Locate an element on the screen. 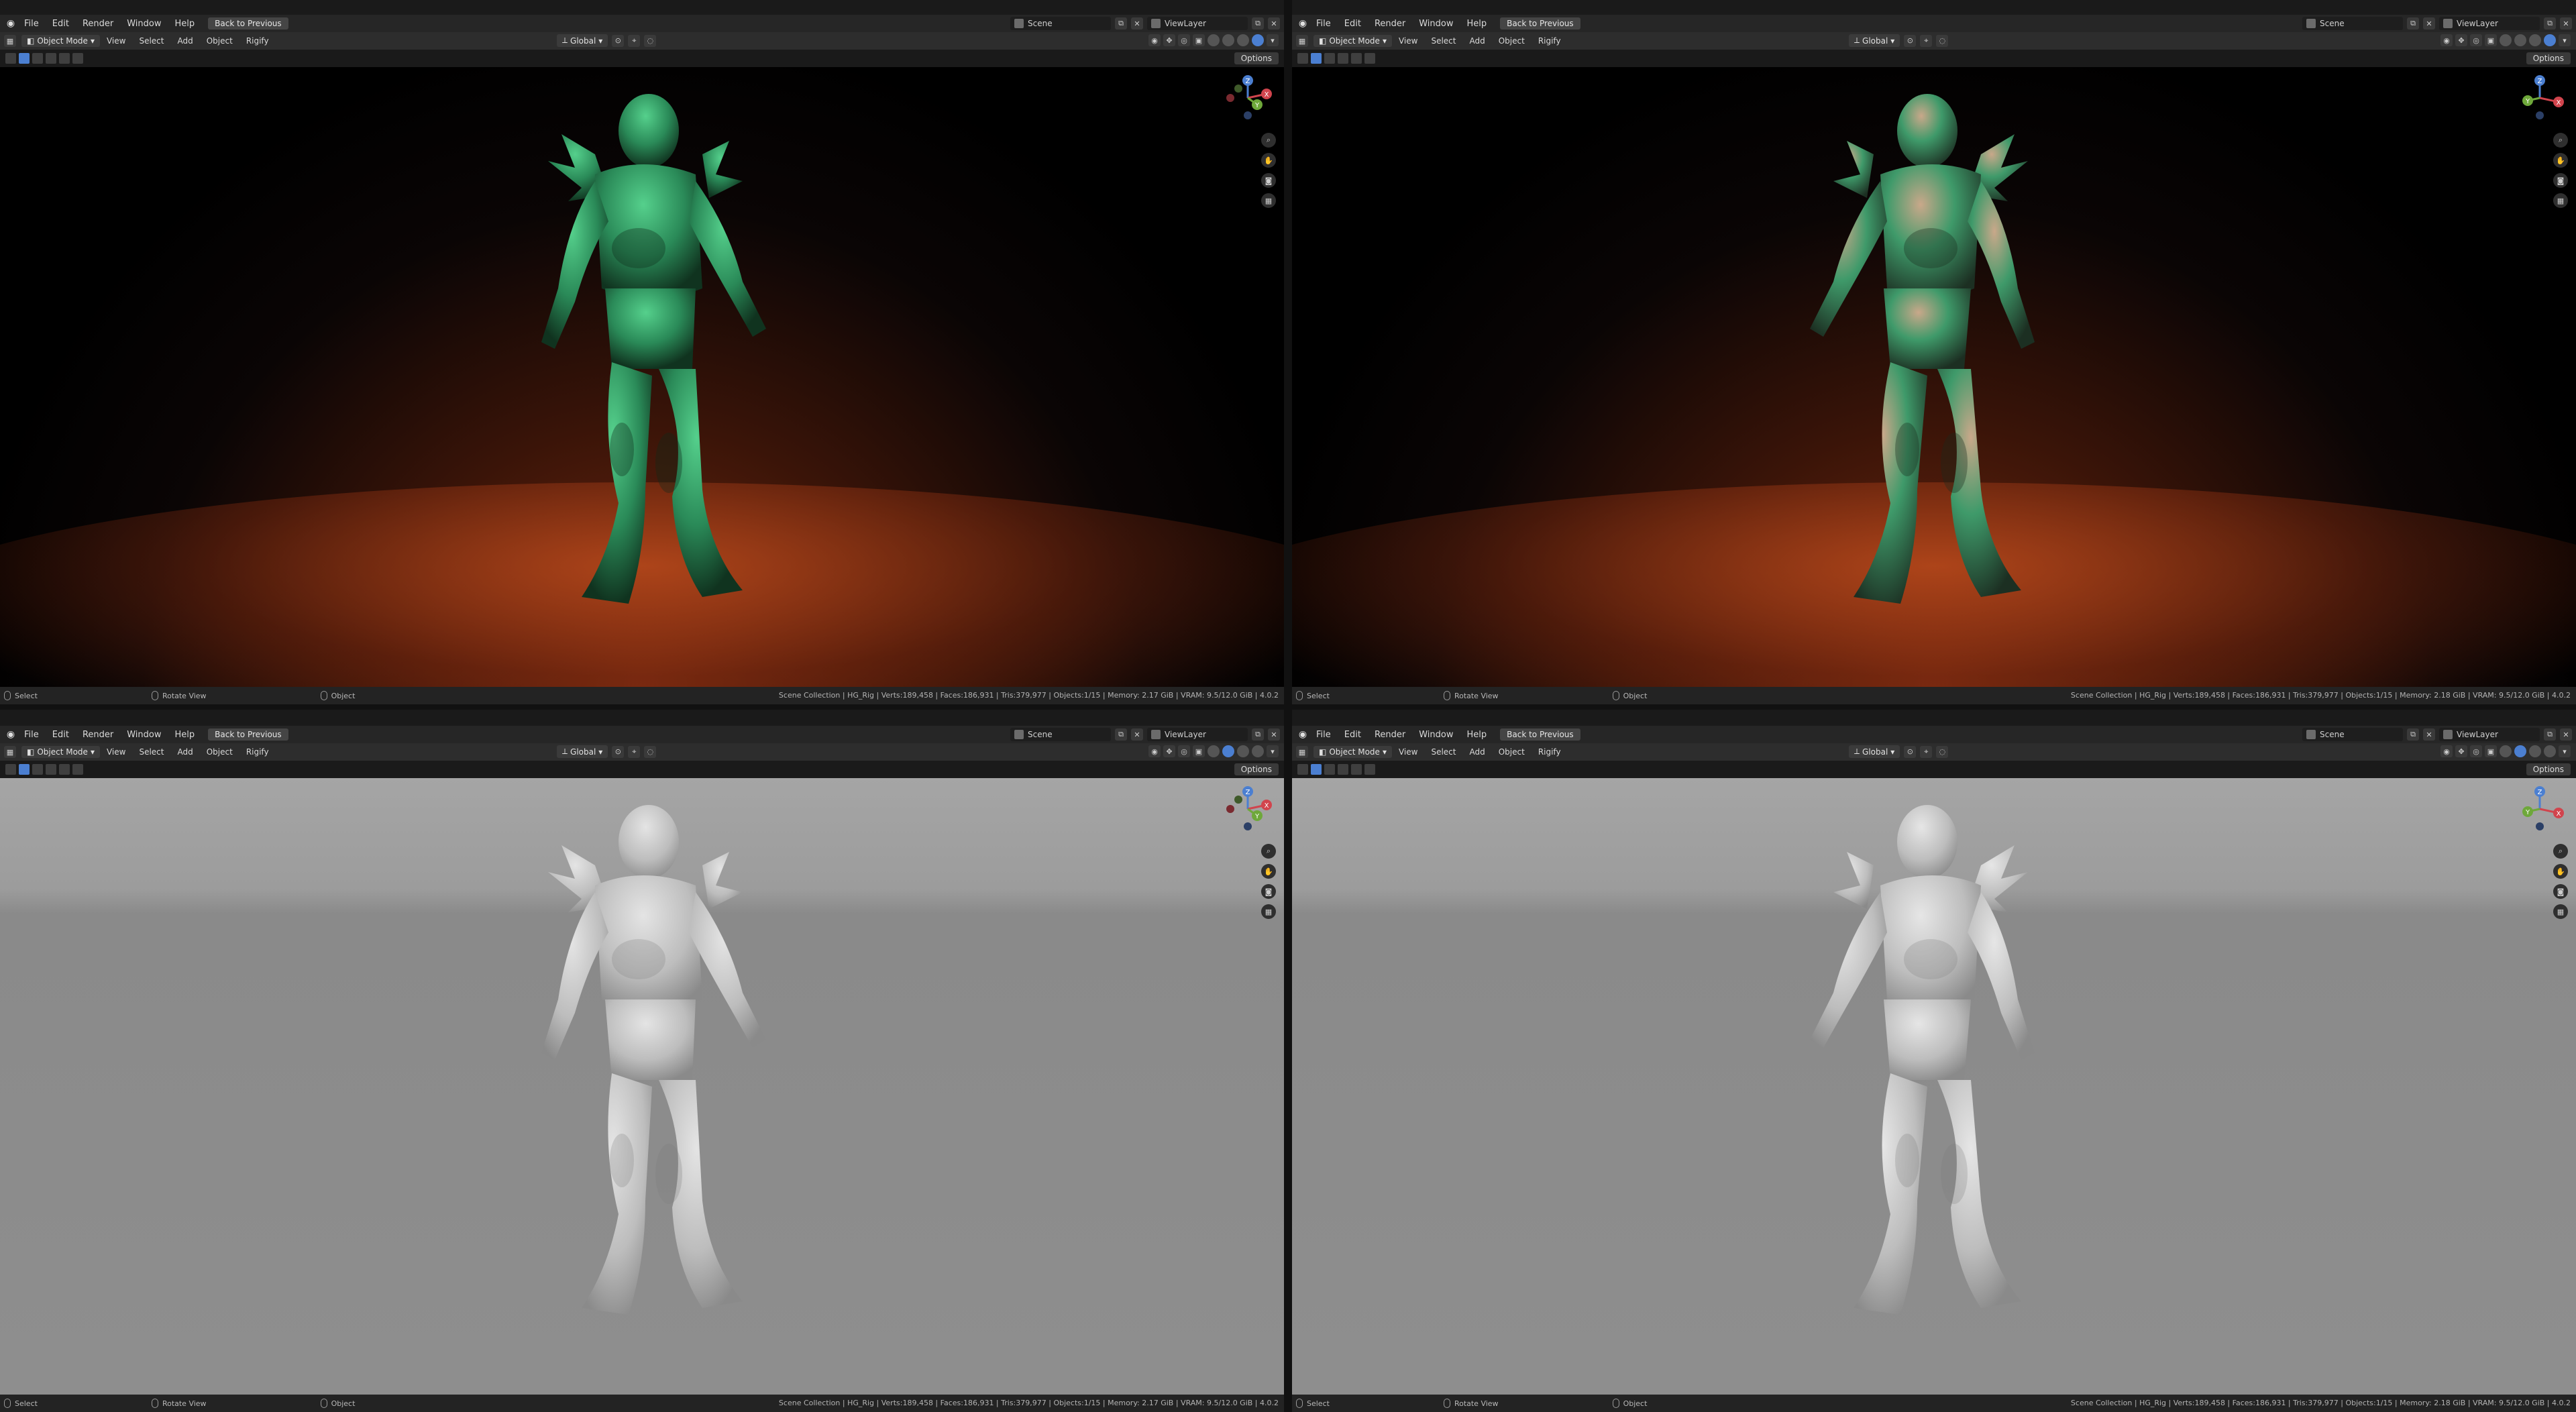  menu-view: View is located at coordinates (116, 752).